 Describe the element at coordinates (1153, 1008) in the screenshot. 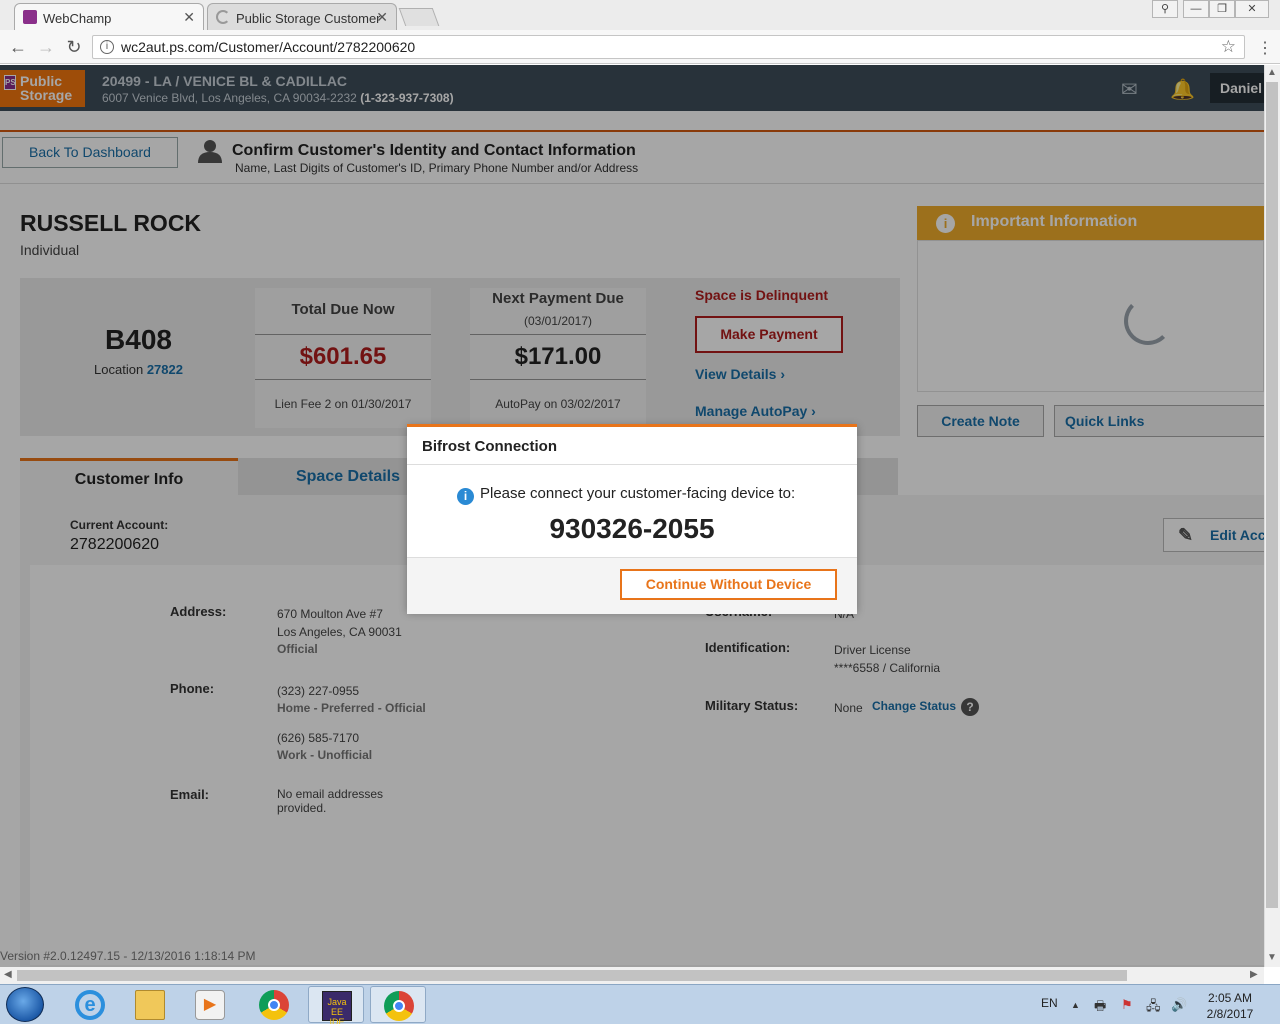

I see `network-icon: 🖧` at that location.